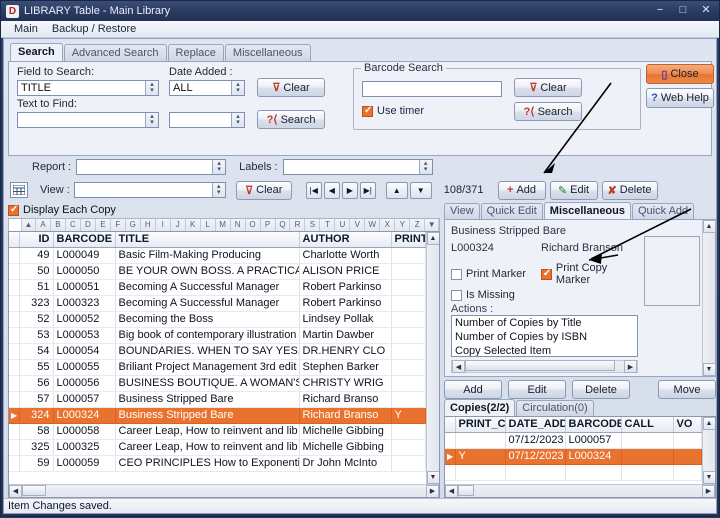  Describe the element at coordinates (224, 490) in the screenshot. I see `records-horizontal-scrollbar: ◀ ▶` at that location.